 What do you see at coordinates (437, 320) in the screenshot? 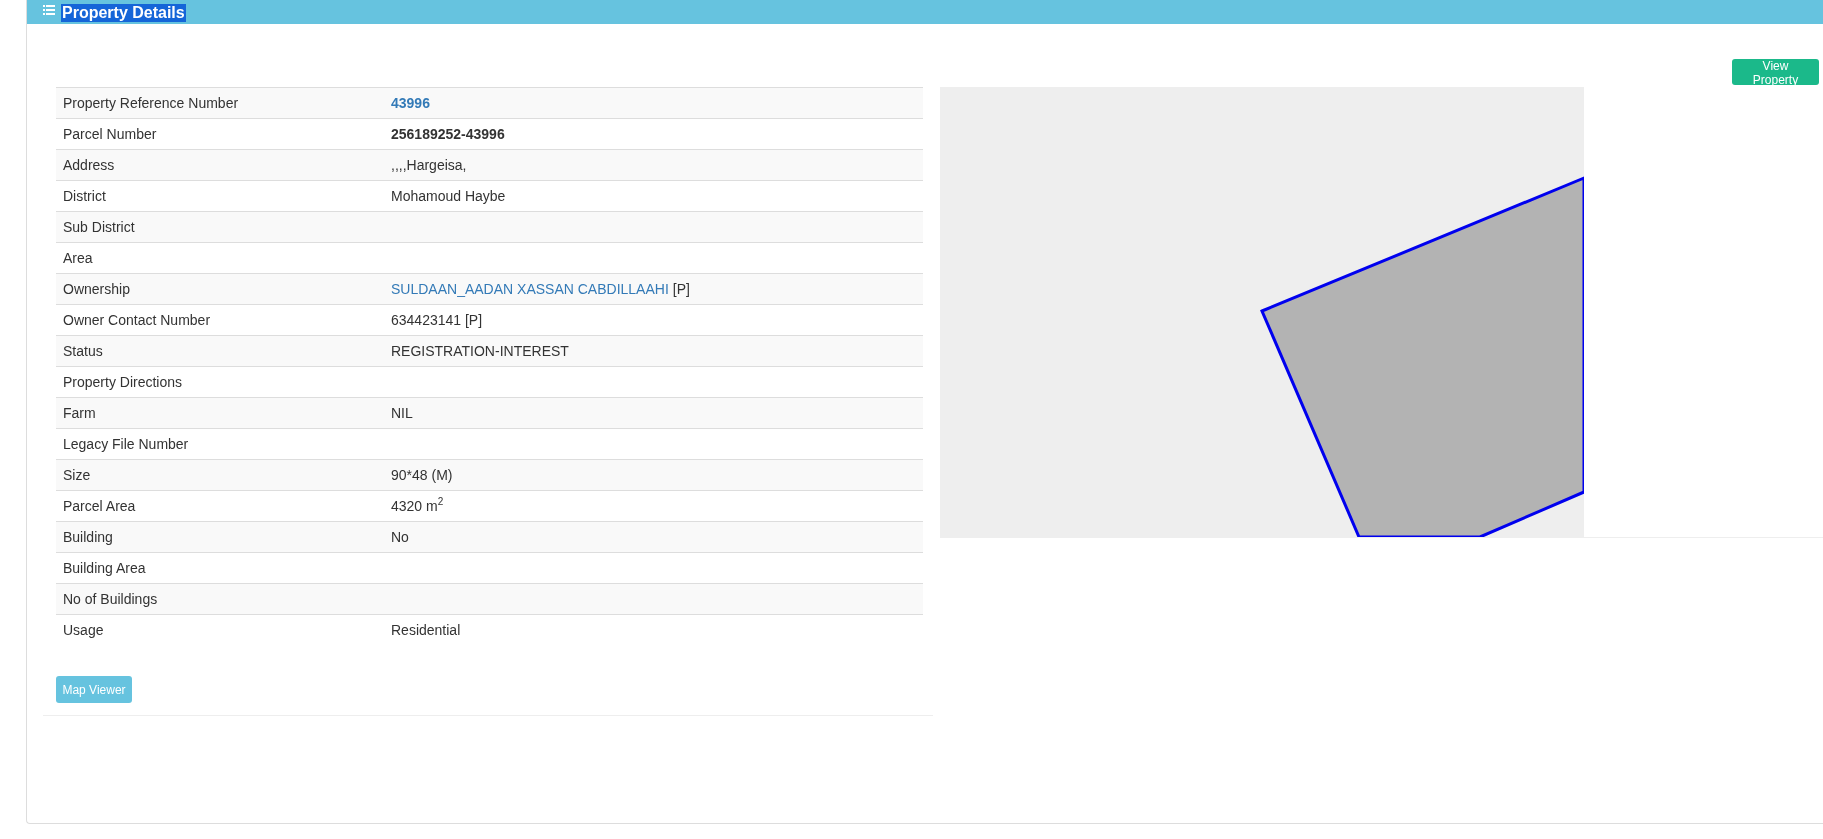
I see `field-value: 634423141 [P]` at bounding box center [437, 320].